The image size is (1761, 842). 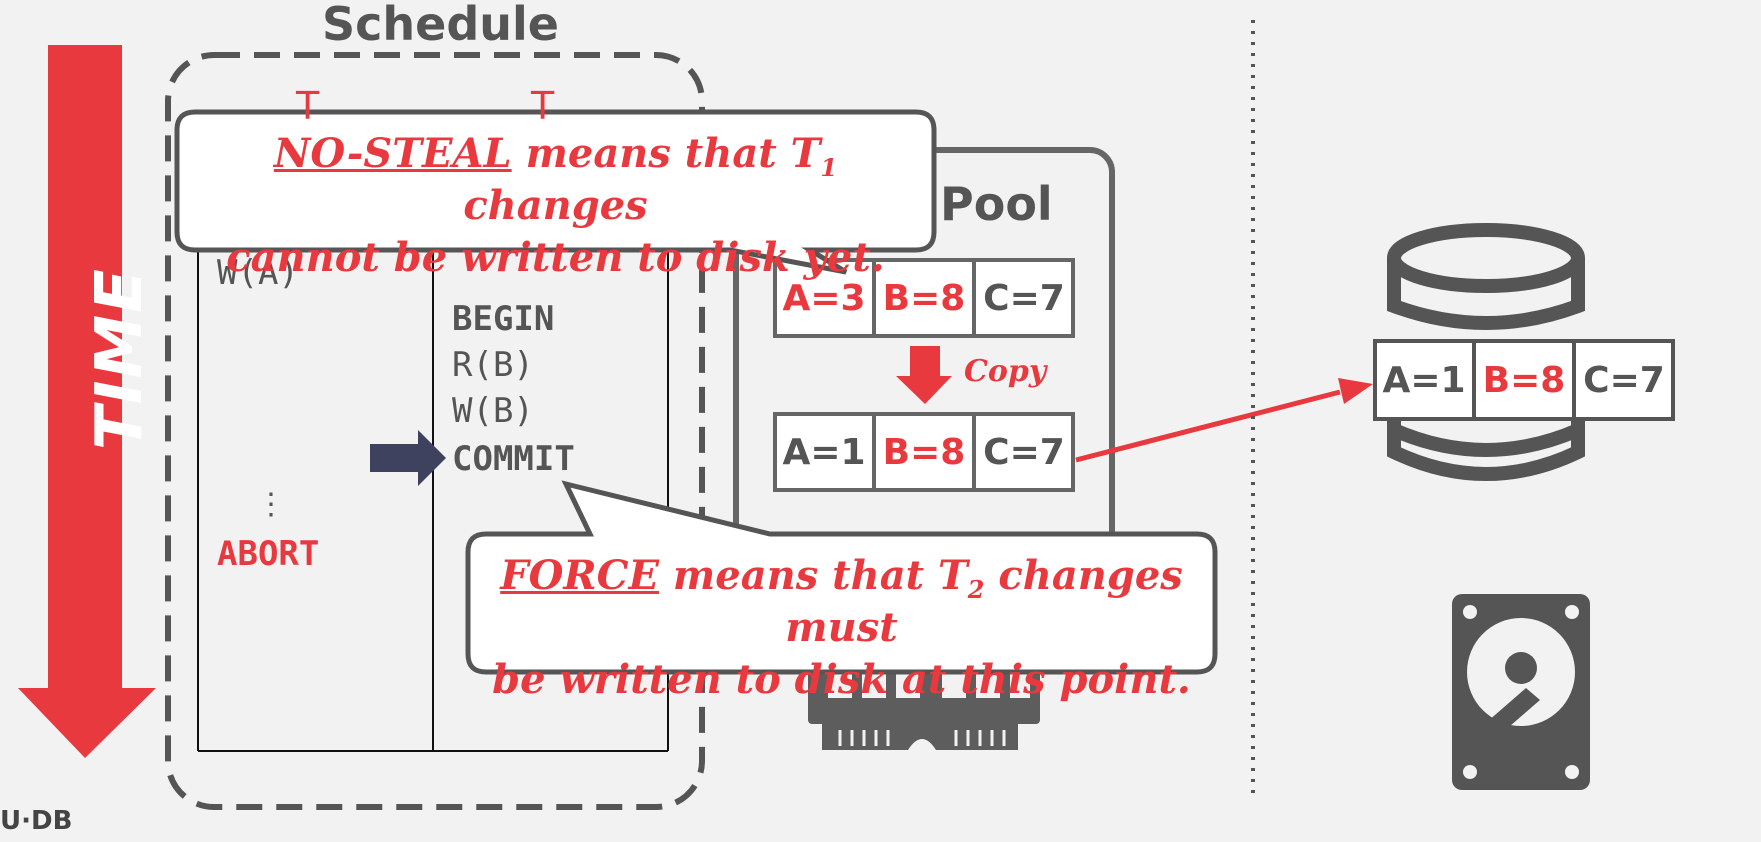 What do you see at coordinates (271, 504) in the screenshot?
I see `t1-ellipsis: ⋮` at bounding box center [271, 504].